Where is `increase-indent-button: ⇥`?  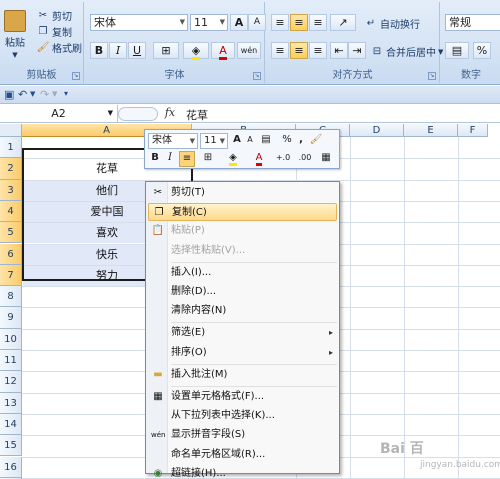 increase-indent-button: ⇥ is located at coordinates (357, 50).